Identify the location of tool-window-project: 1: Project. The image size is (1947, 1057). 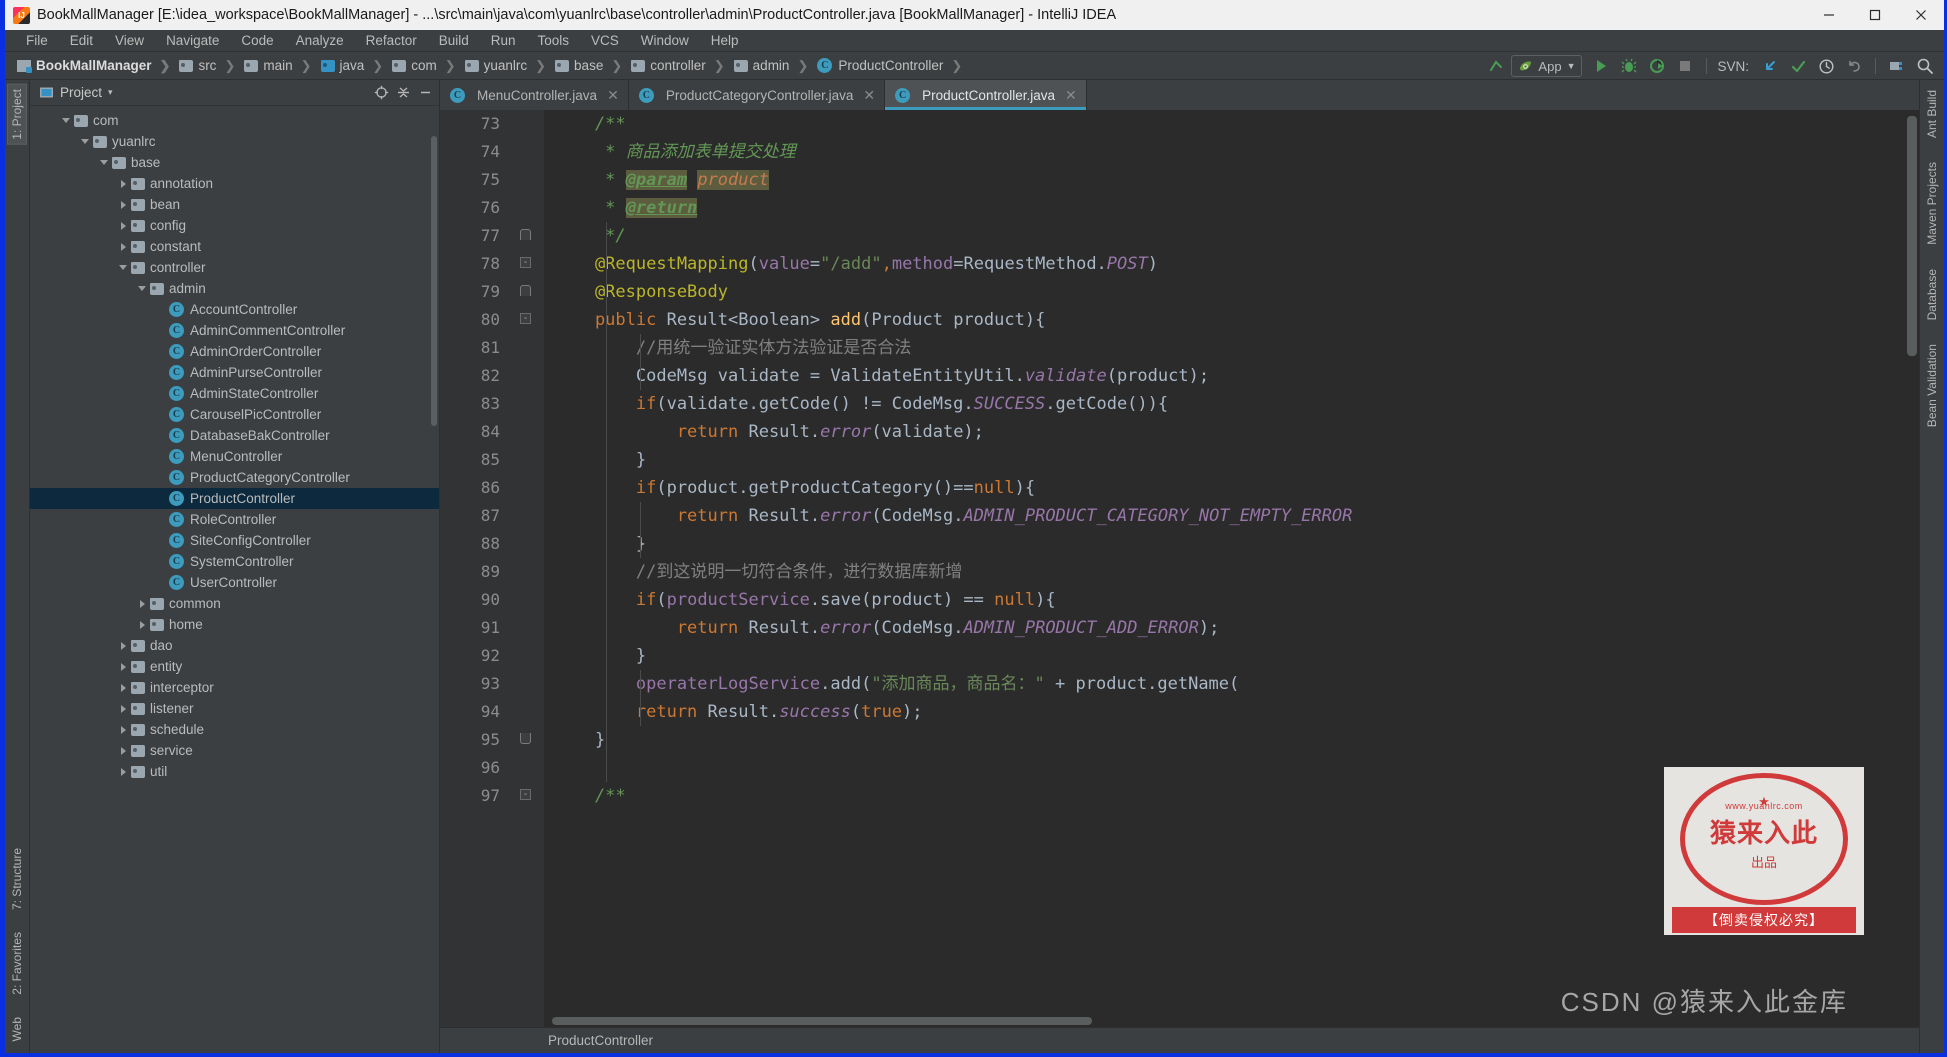
(17, 114).